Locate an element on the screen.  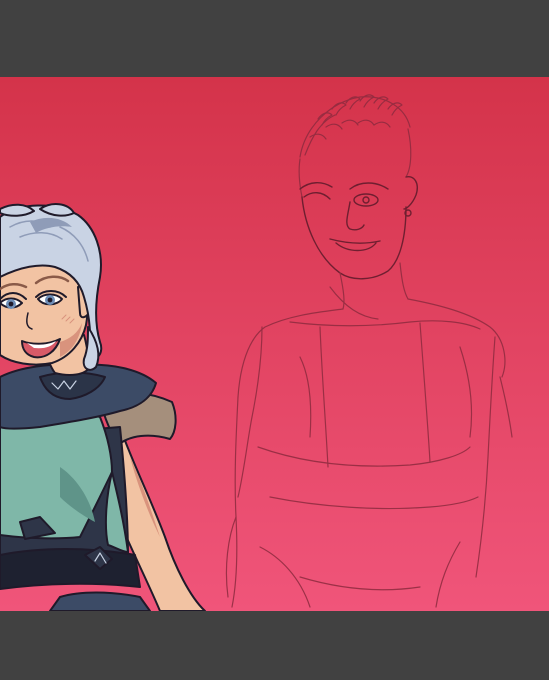
character-belt is located at coordinates (70, 569).